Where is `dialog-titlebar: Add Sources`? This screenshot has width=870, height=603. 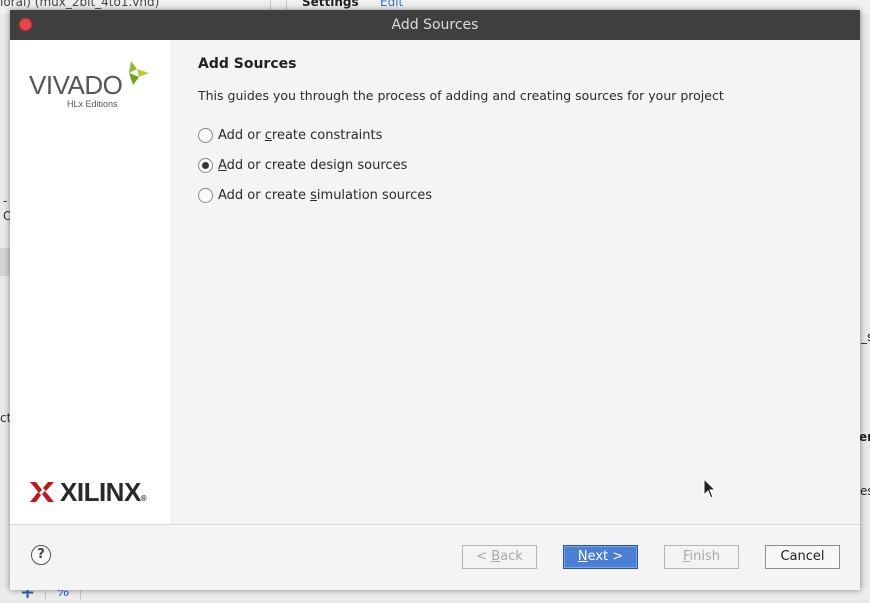
dialog-titlebar: Add Sources is located at coordinates (435, 25).